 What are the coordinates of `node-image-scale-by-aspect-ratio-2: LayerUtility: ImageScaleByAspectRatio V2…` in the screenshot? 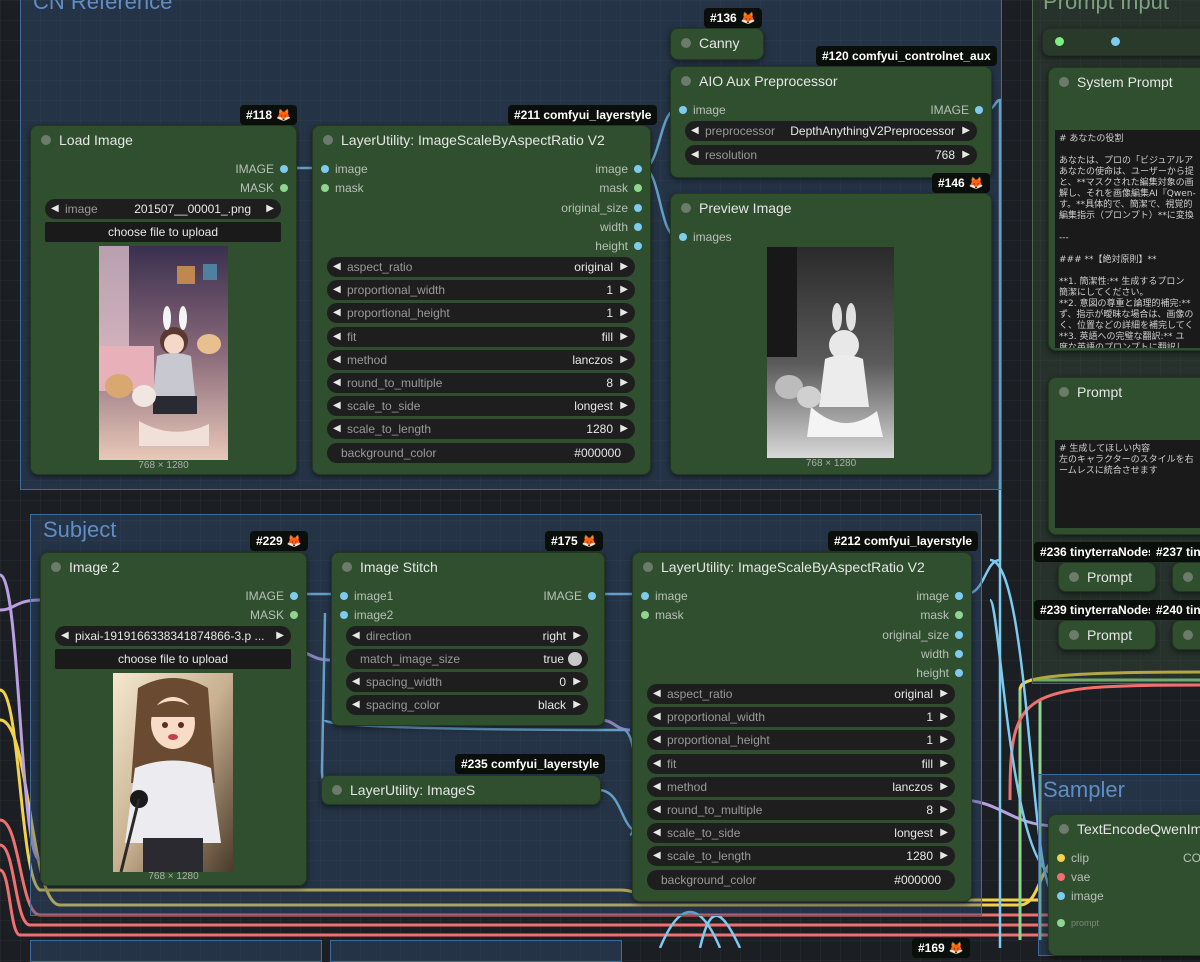 It's located at (802, 727).